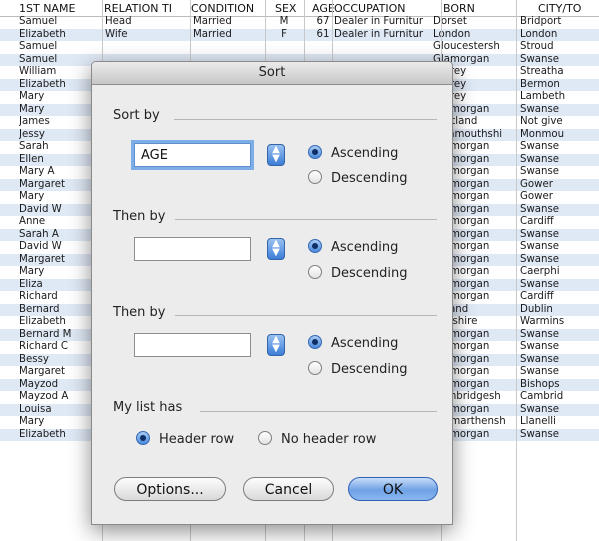 The image size is (599, 541). Describe the element at coordinates (47, 8) in the screenshot. I see `column-header: 1ST NAME` at that location.